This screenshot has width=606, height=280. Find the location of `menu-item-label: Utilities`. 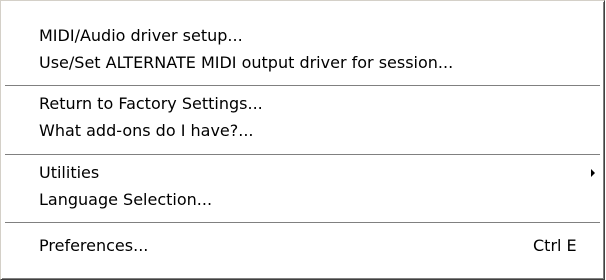

menu-item-label: Utilities is located at coordinates (69, 172).